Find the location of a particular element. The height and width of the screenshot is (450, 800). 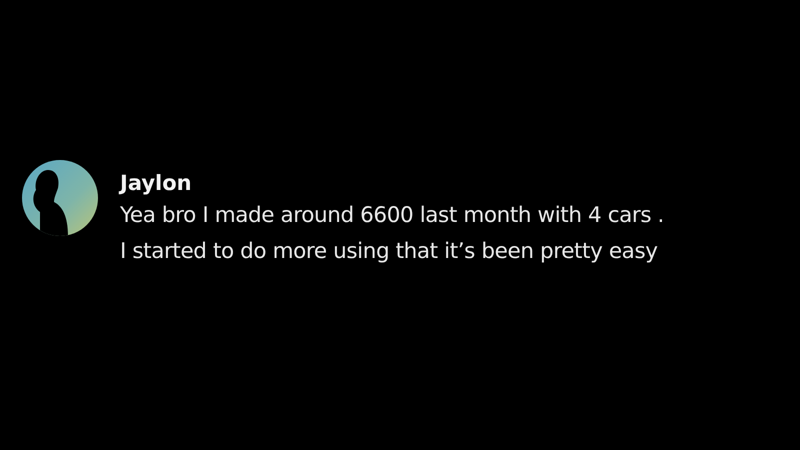

message-text: Yea bro I made around 6600 last month with 4 cars . is located at coordinates (392, 216).